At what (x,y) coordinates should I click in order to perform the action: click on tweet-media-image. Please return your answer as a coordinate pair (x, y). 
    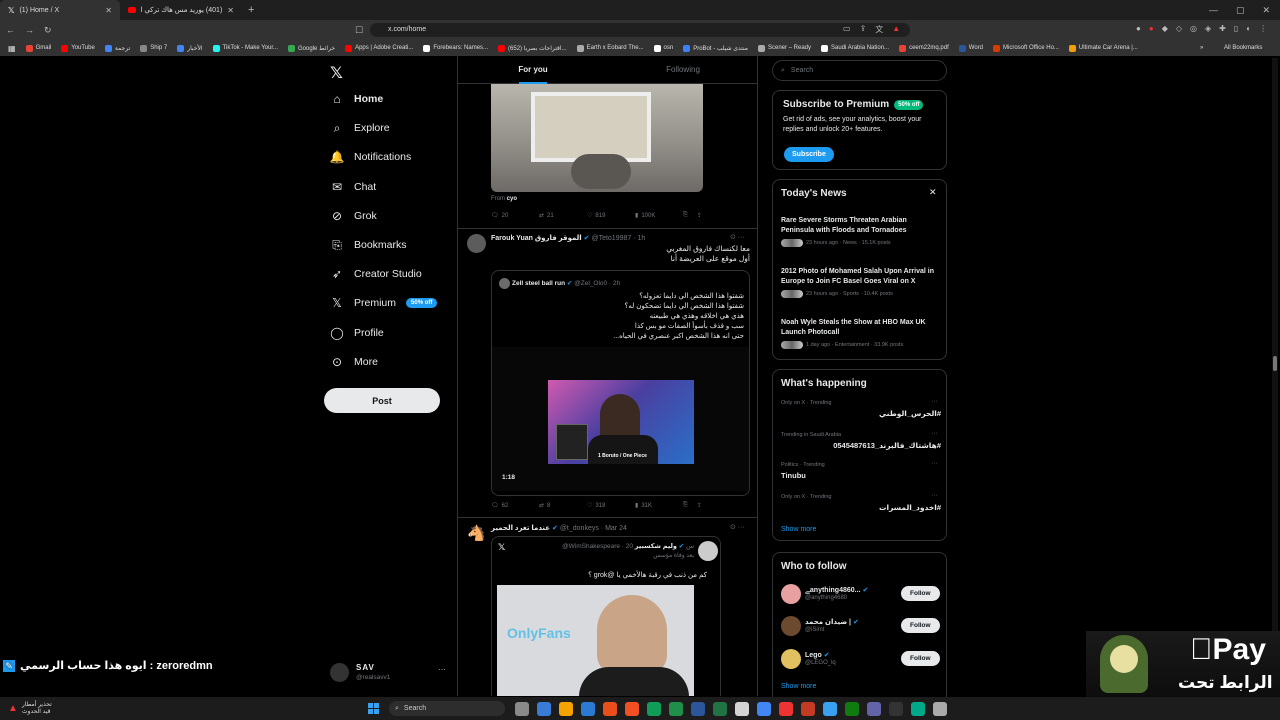
    Looking at the image, I should click on (597, 138).